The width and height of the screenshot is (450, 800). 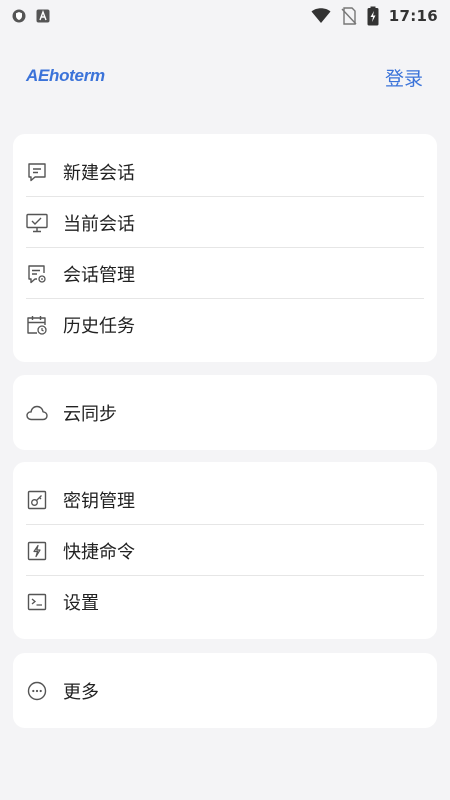 I want to click on menu-item-cloud-sync: 云同步, so click(x=225, y=412).